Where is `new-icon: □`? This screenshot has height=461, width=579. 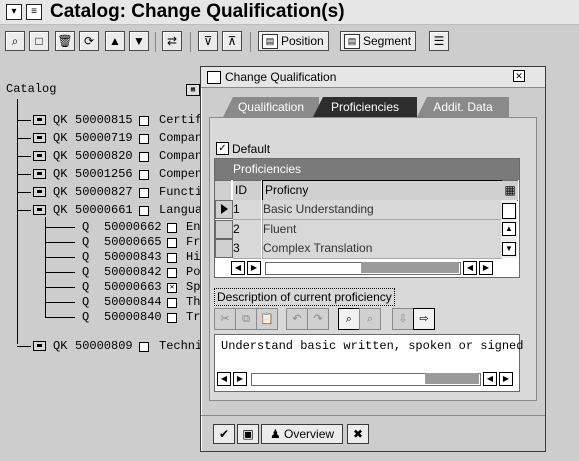
new-icon: □ is located at coordinates (39, 41).